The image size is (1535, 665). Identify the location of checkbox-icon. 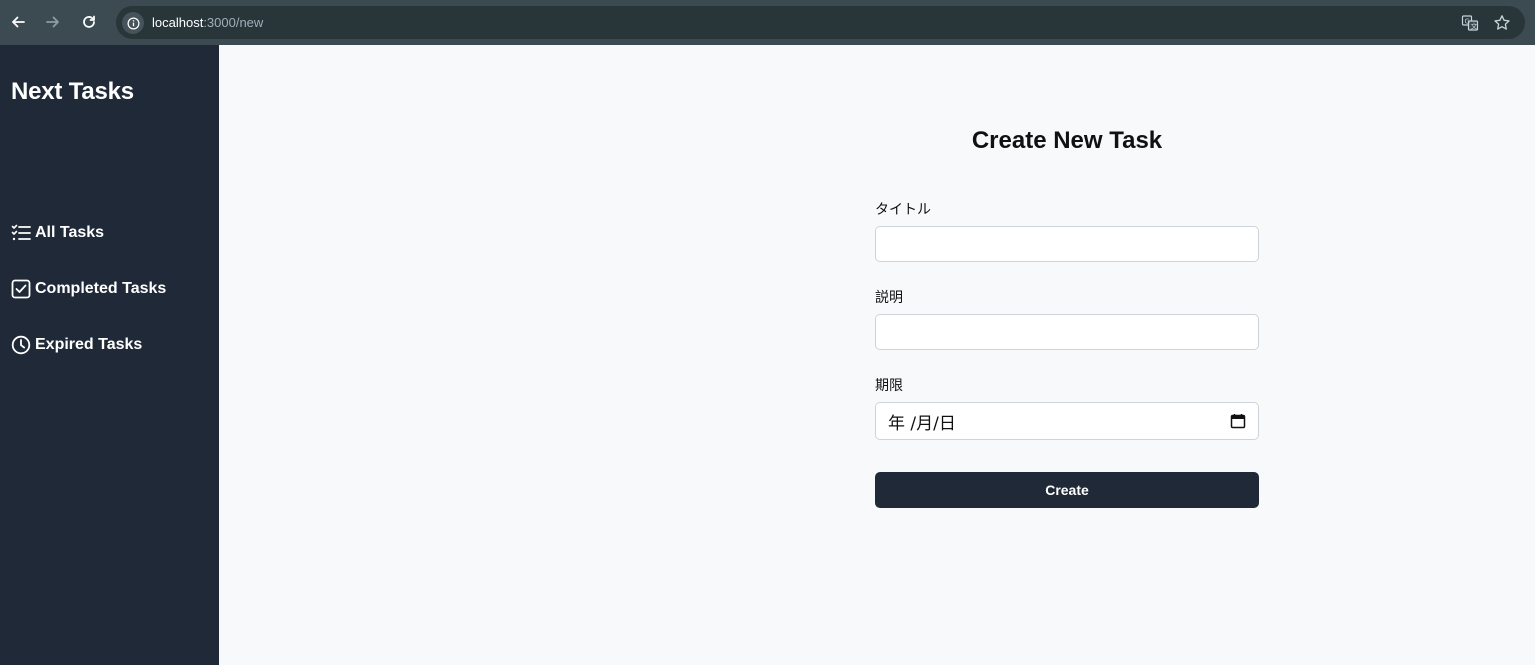
(21, 289).